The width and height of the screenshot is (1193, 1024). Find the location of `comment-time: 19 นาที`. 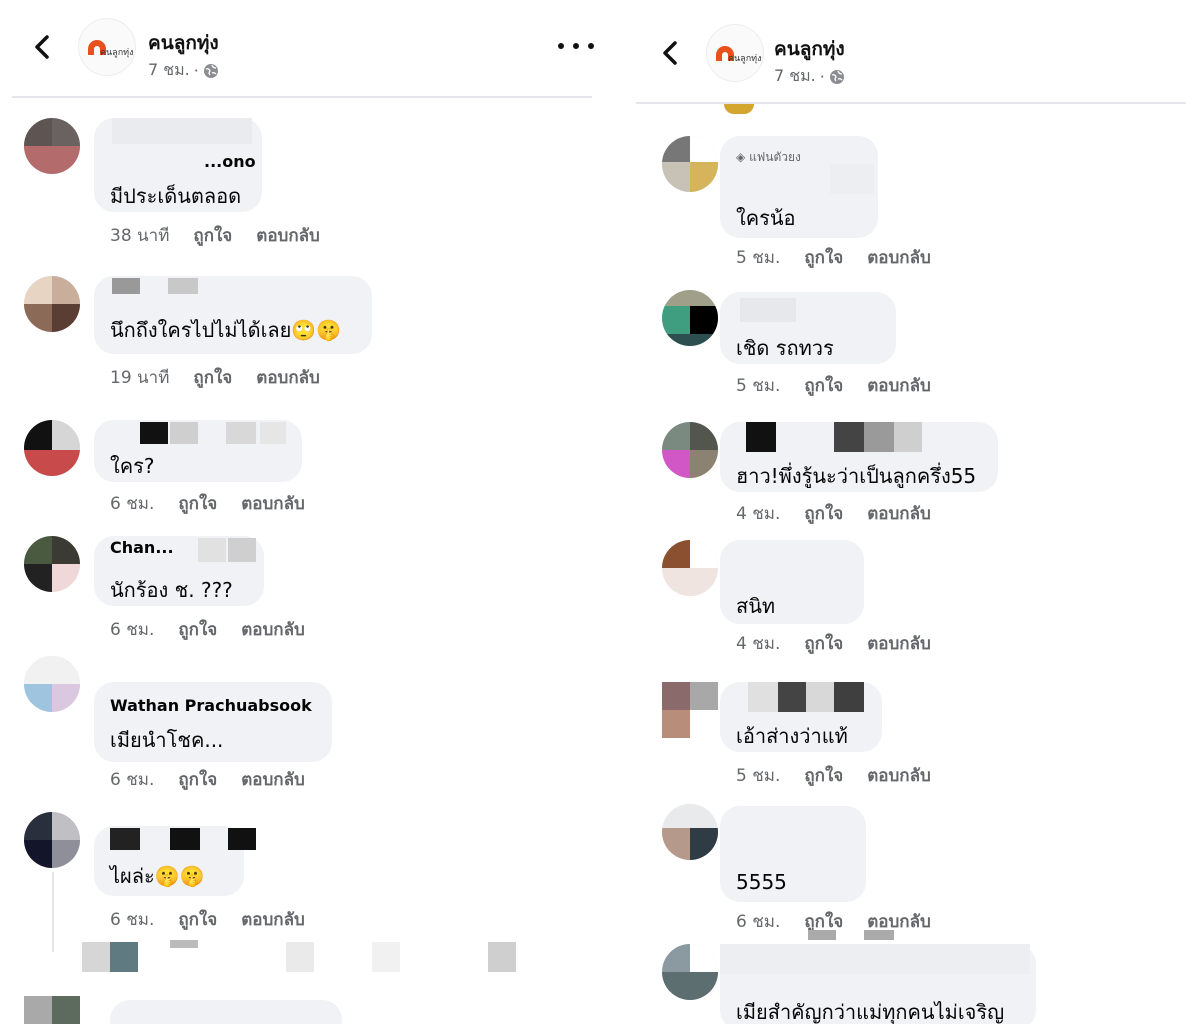

comment-time: 19 นาที is located at coordinates (140, 378).